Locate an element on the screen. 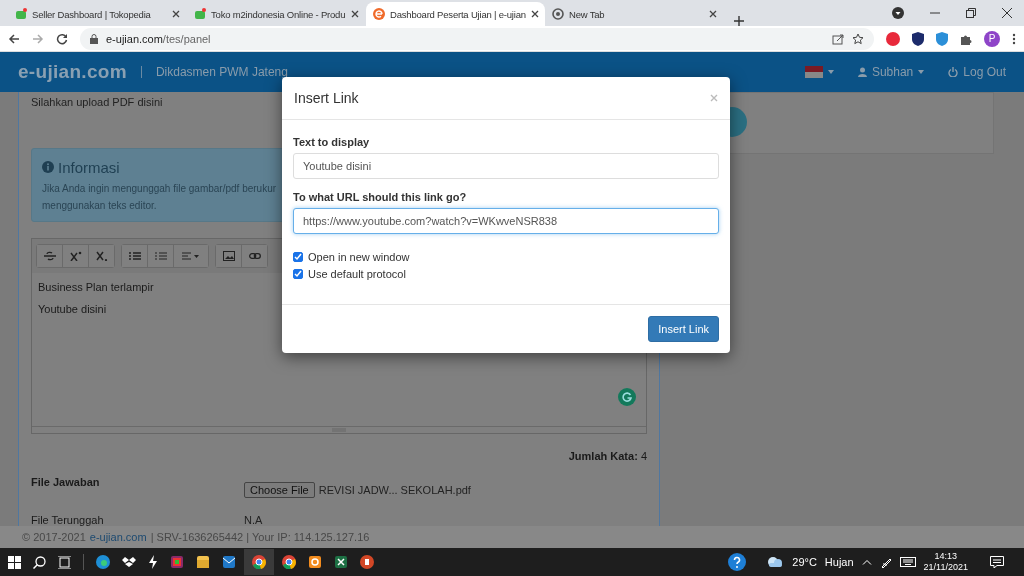 The width and height of the screenshot is (1024, 576). organization-name: Dikdasmen PWM Jateng is located at coordinates (221, 72).